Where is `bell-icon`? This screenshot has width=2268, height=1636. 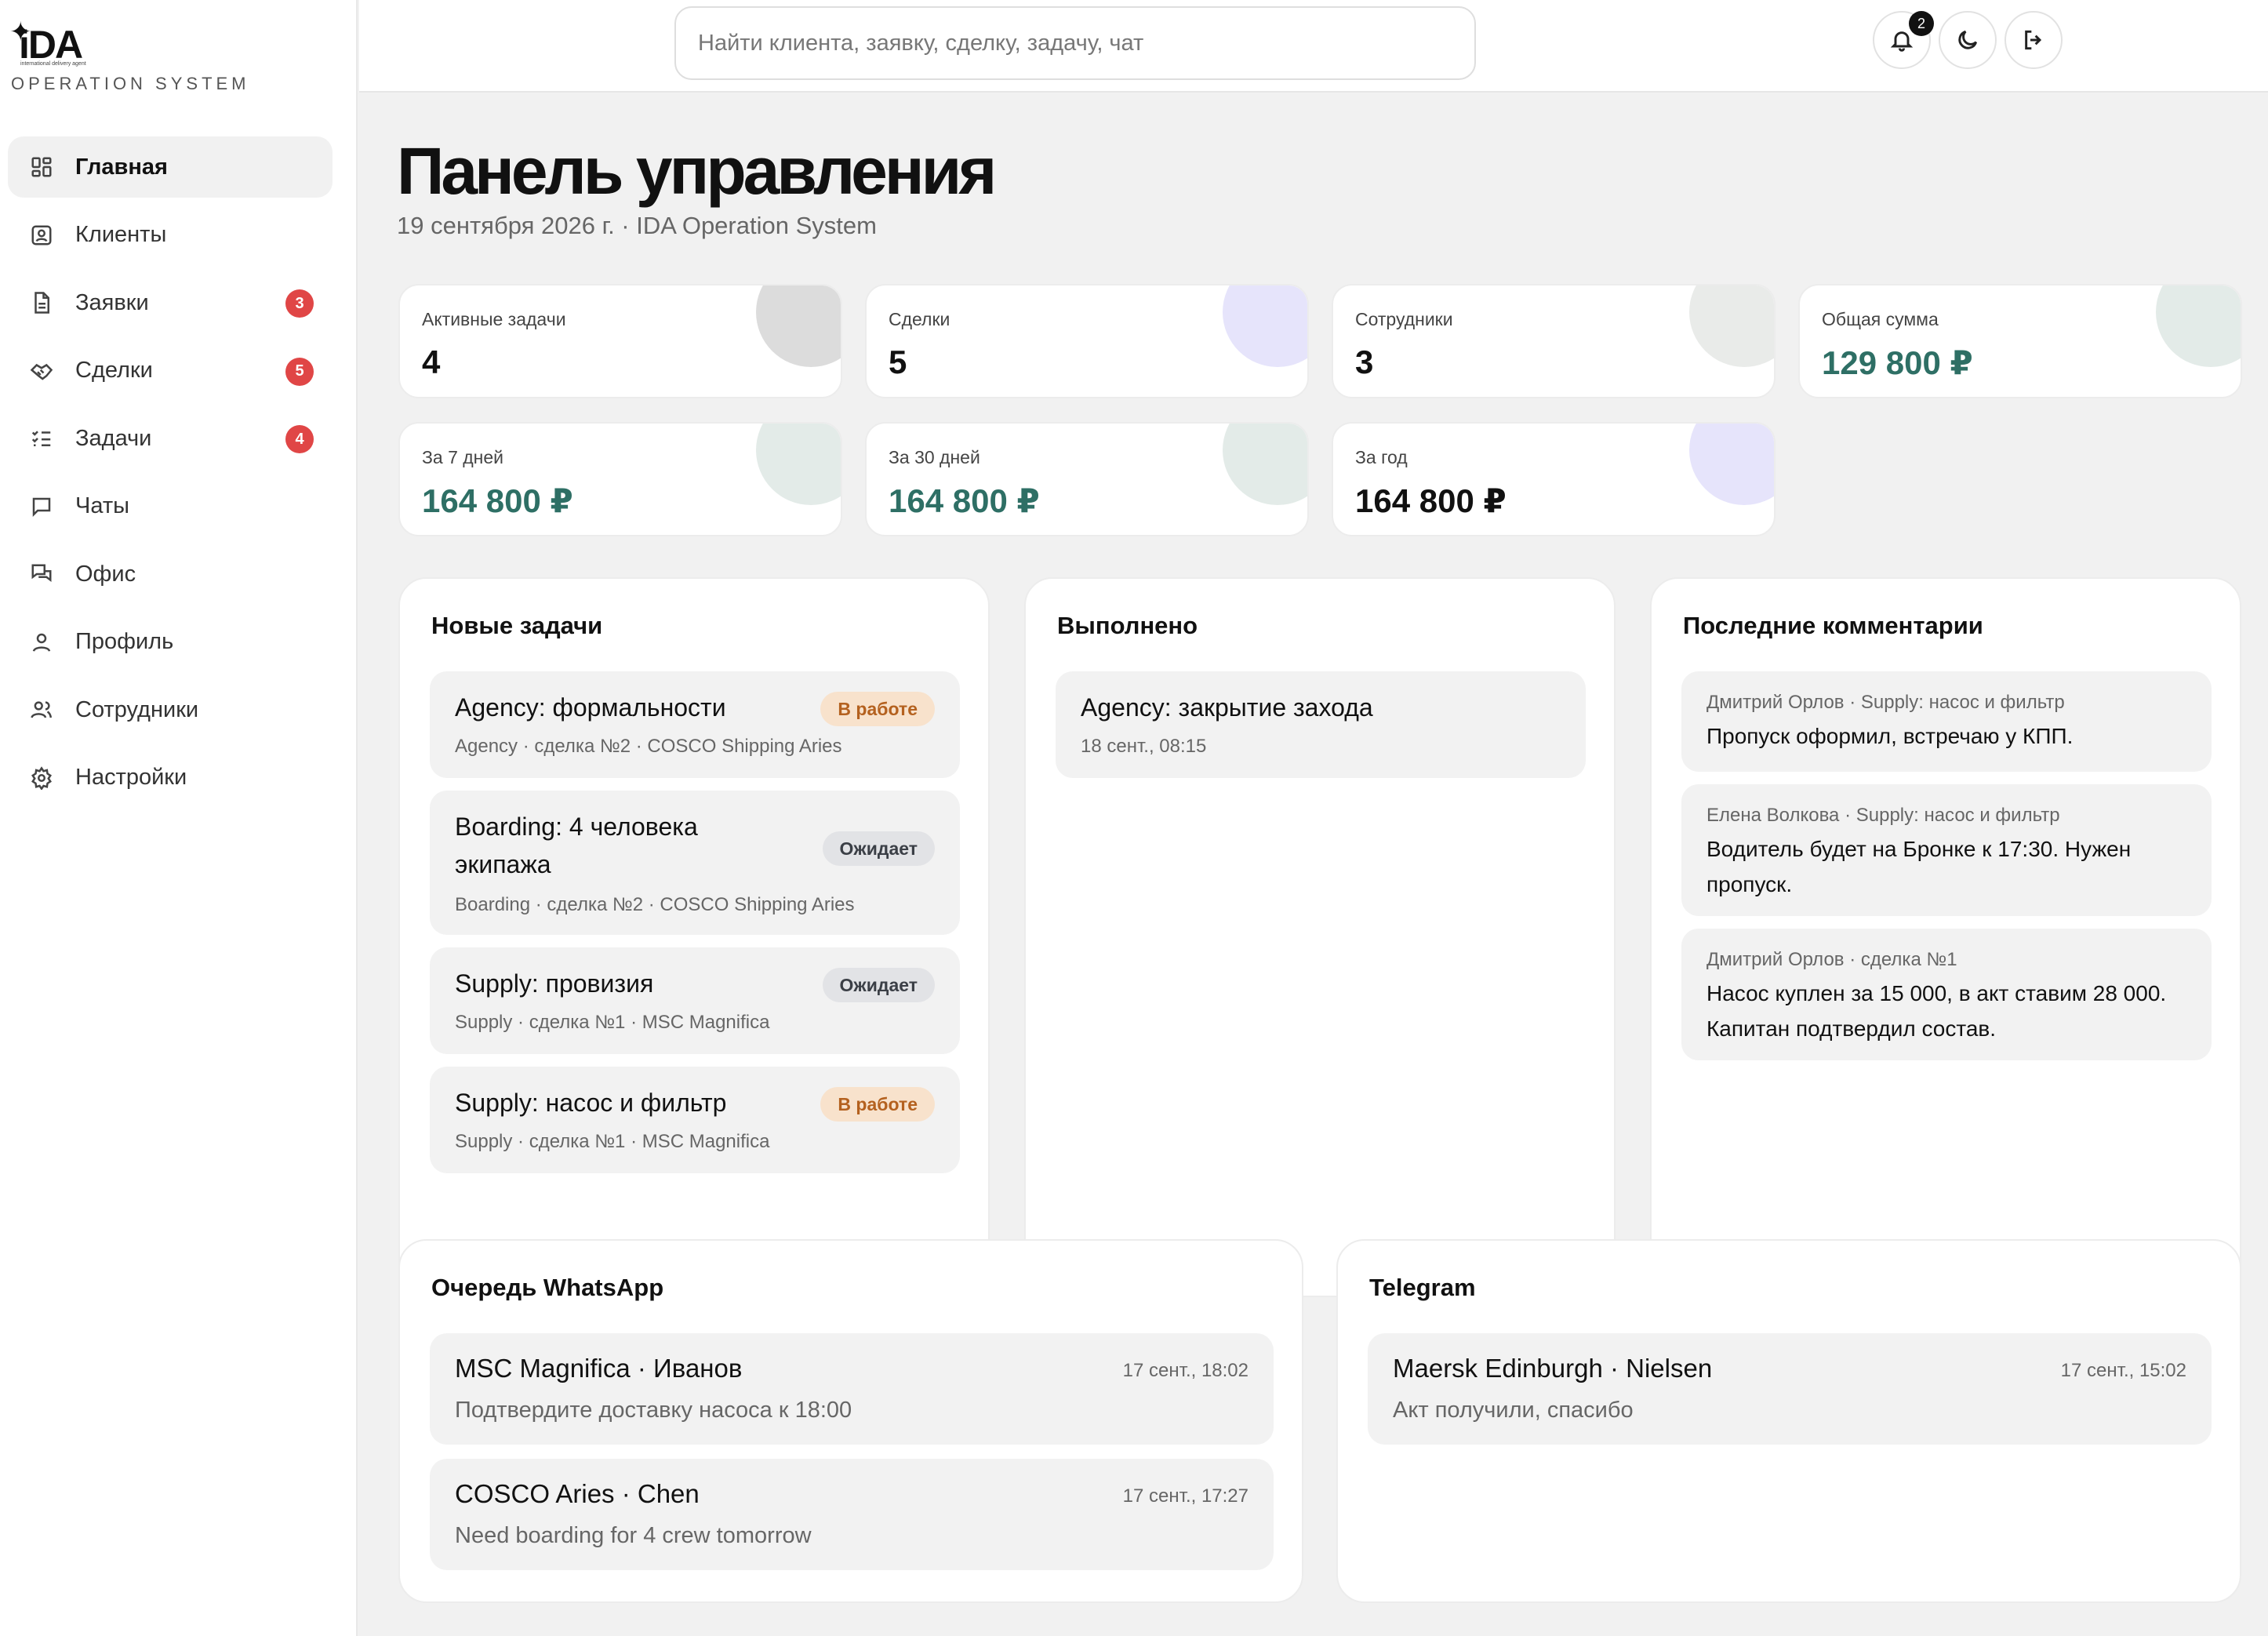 bell-icon is located at coordinates (1902, 41).